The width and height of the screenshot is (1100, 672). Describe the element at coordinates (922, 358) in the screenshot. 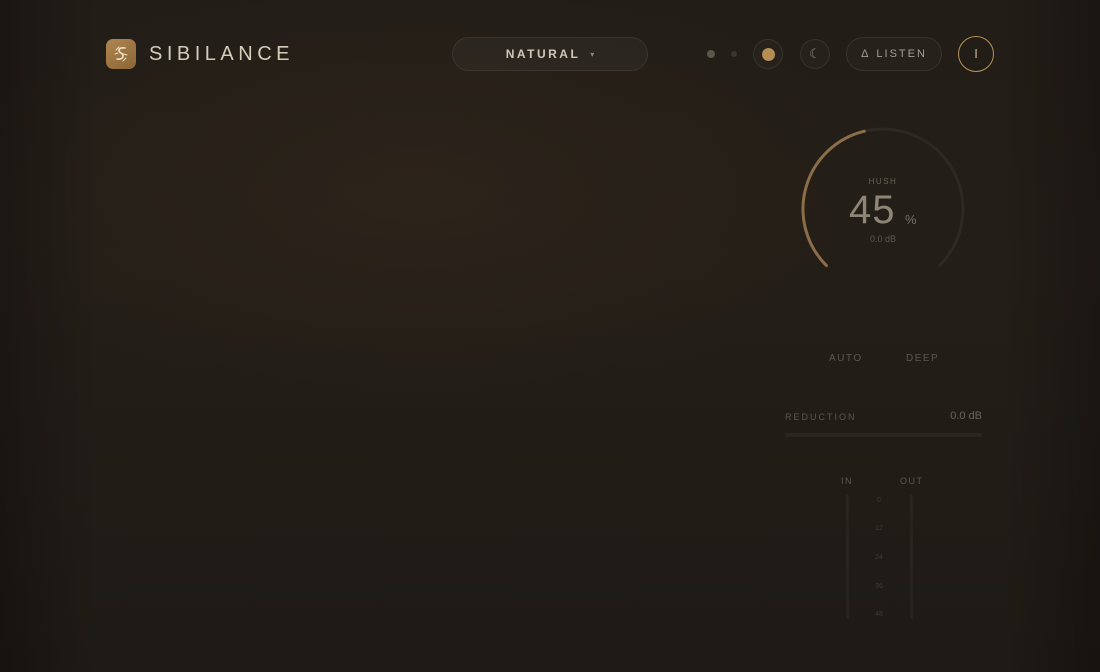

I see `mode-deep-button: DEEP` at that location.